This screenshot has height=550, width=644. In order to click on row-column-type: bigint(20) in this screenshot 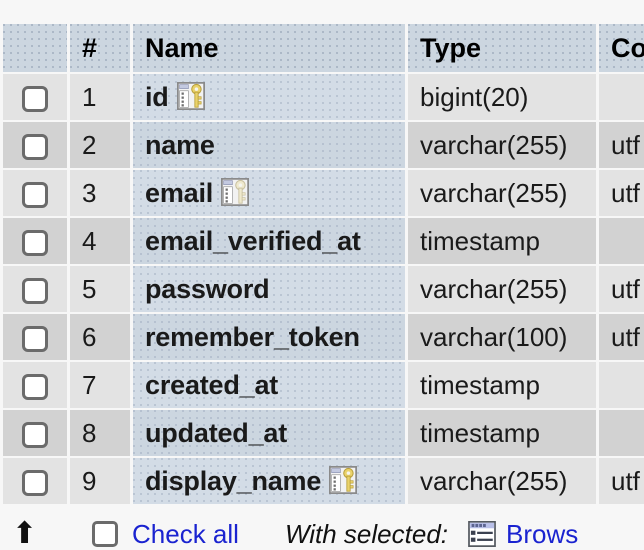, I will do `click(502, 97)`.